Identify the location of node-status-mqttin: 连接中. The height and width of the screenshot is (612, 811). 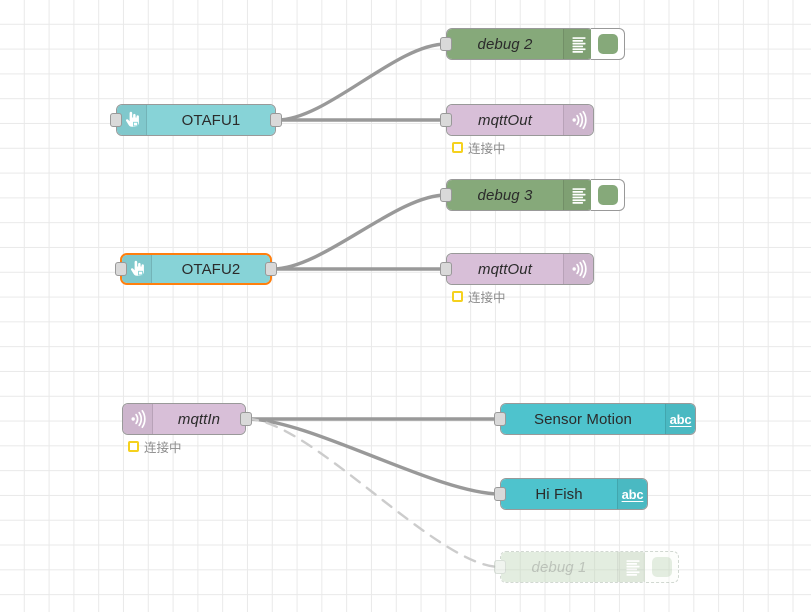
(155, 446).